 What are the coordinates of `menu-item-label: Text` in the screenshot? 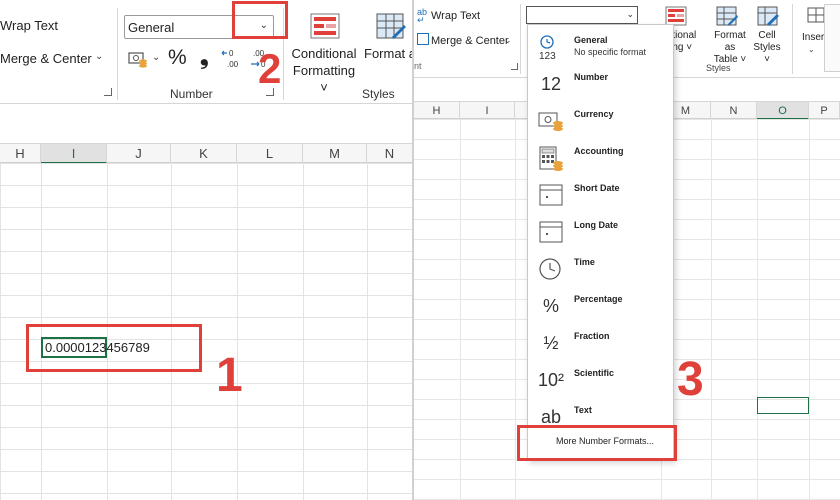 It's located at (583, 410).